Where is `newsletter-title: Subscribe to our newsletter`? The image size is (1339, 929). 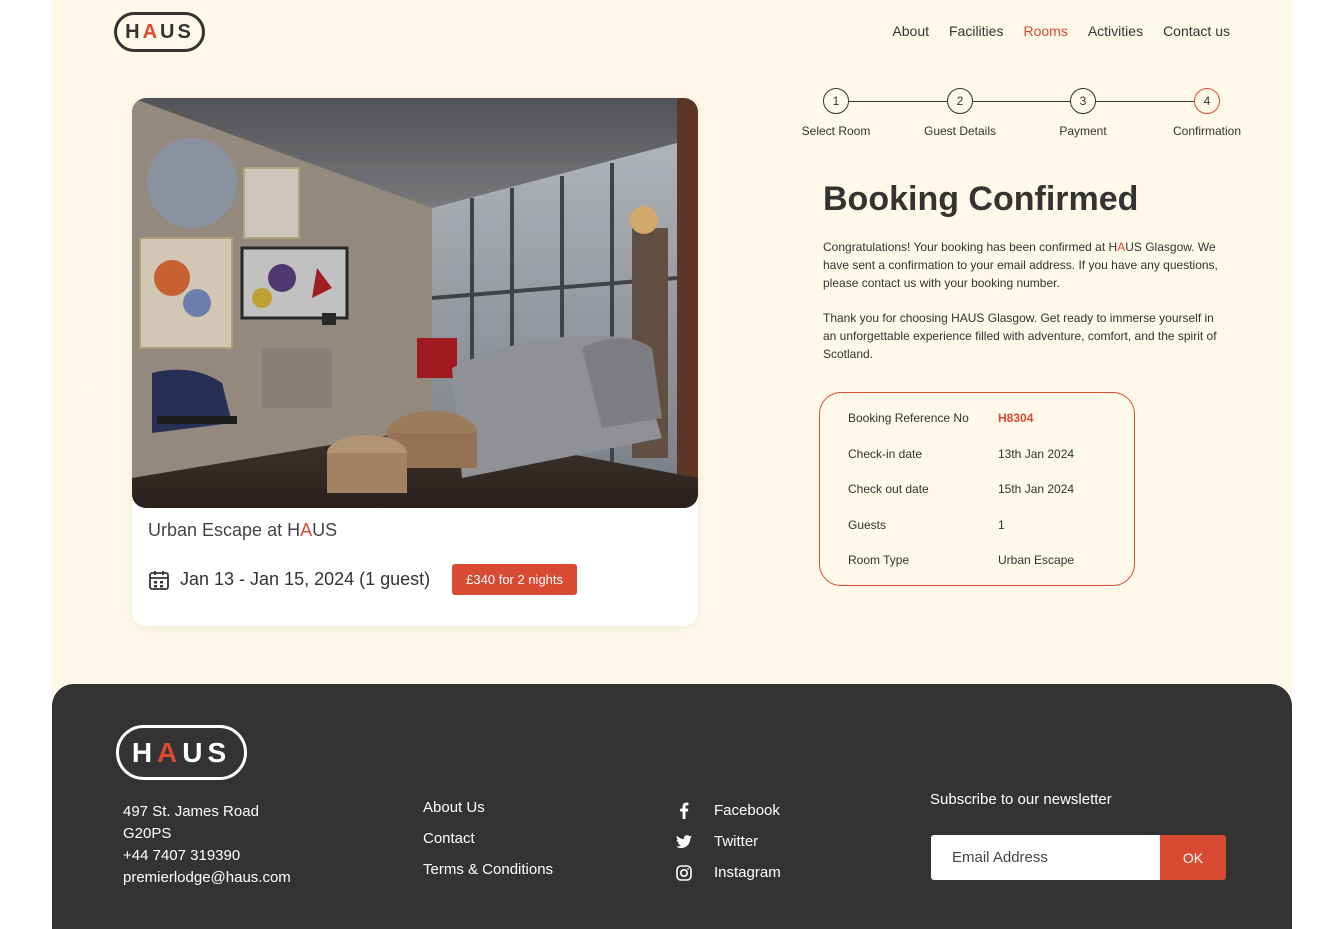 newsletter-title: Subscribe to our newsletter is located at coordinates (1021, 799).